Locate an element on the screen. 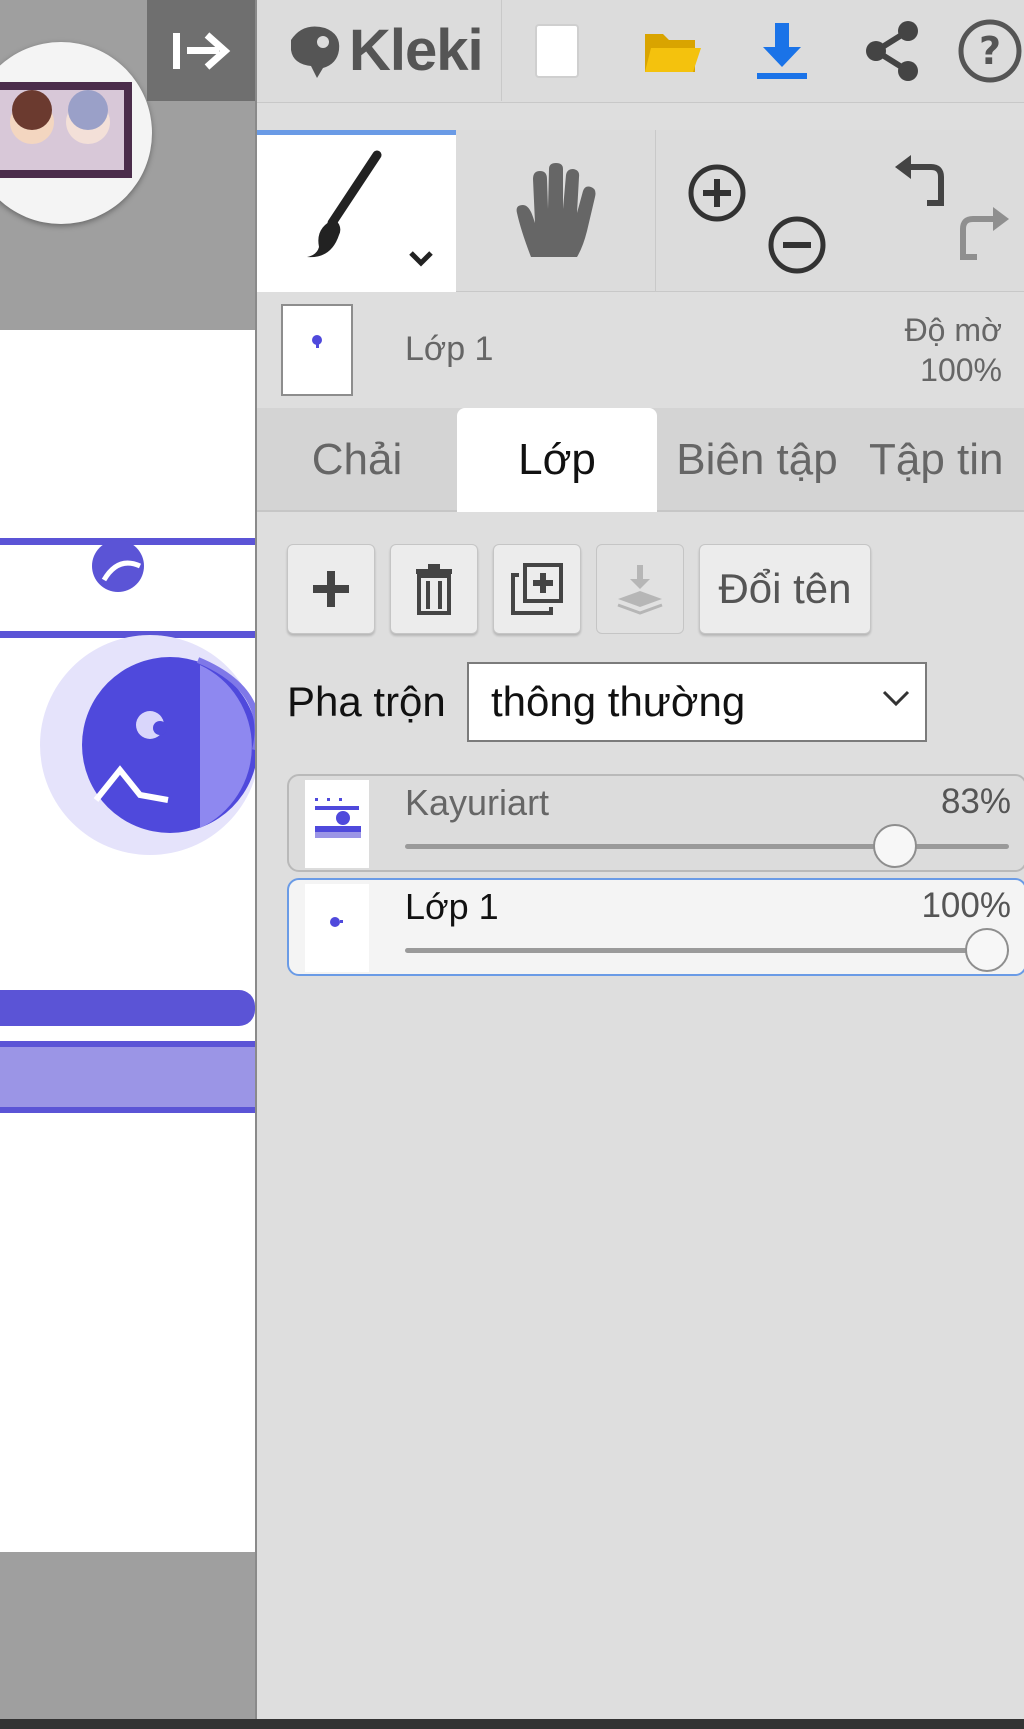 The image size is (1024, 1729). blank-page-icon is located at coordinates (557, 50).